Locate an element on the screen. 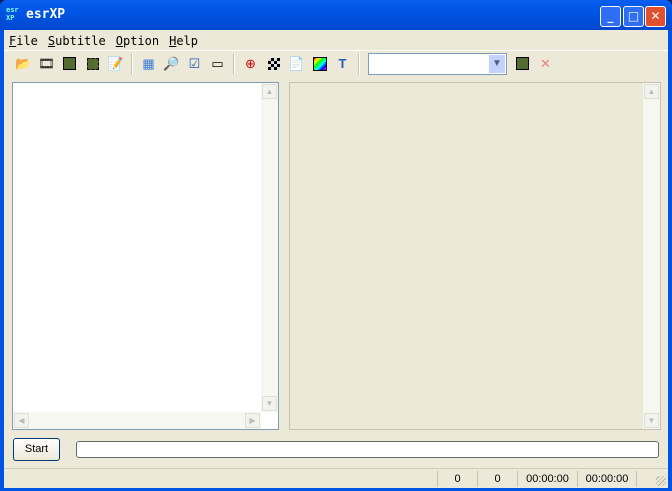 This screenshot has height=491, width=672. search-icon: 🔎 is located at coordinates (172, 64).